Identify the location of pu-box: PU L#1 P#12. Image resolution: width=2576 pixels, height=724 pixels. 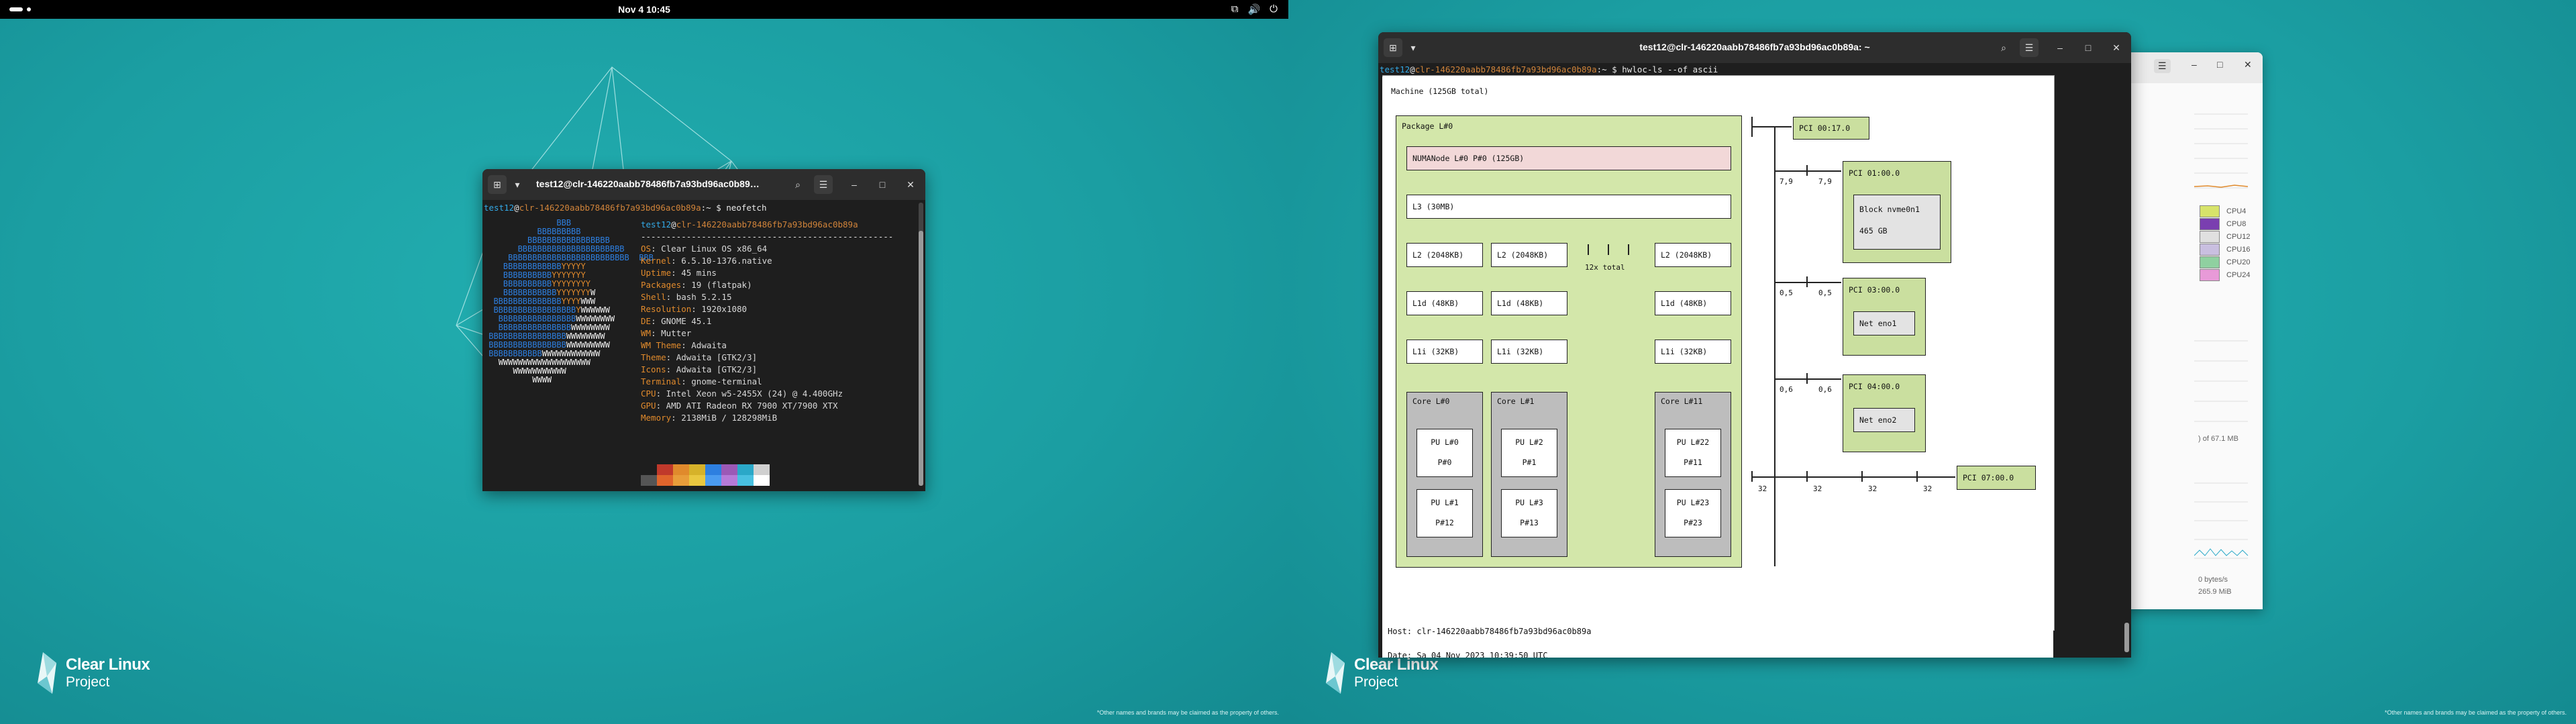
(1444, 513).